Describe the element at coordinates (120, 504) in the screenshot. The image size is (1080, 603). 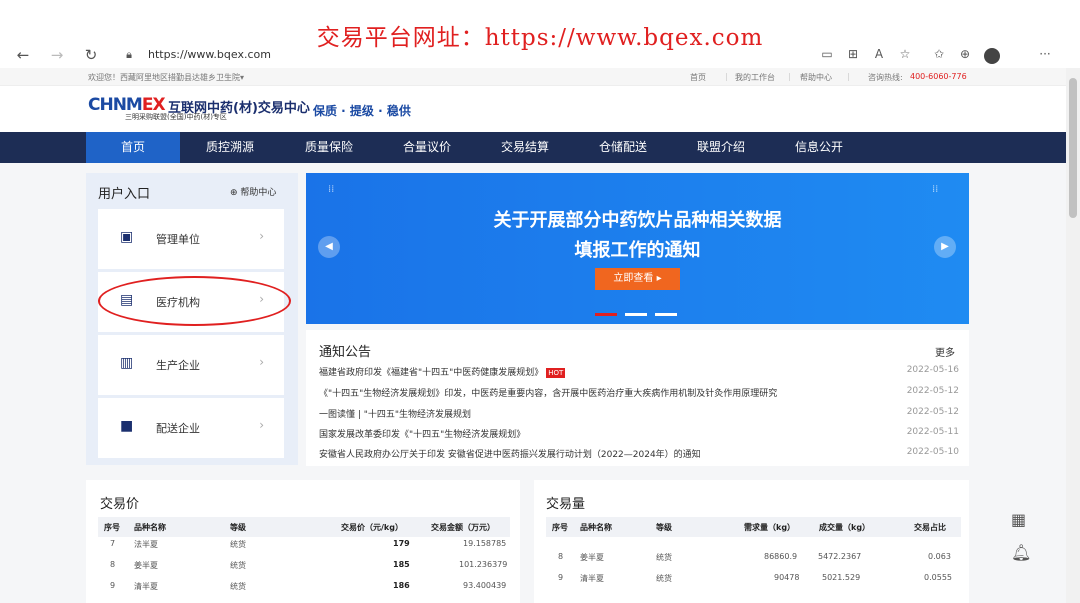
I see `trade-price-title: 交易价` at that location.